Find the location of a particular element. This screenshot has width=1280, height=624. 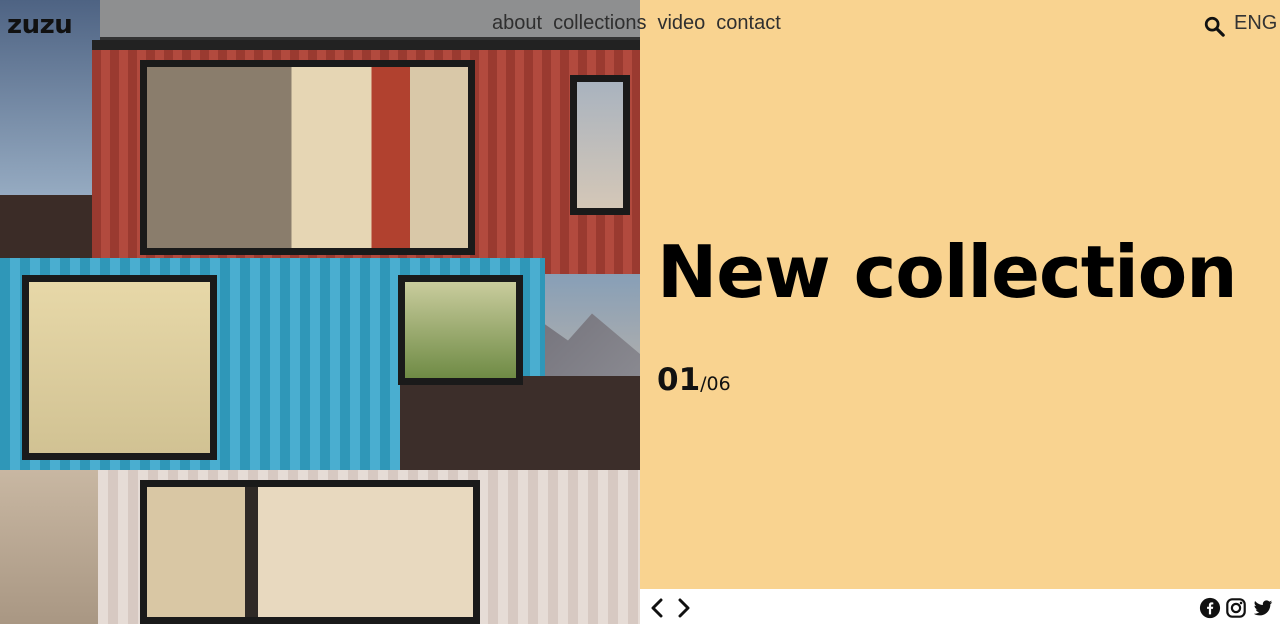

twitter-icon is located at coordinates (1263, 608).